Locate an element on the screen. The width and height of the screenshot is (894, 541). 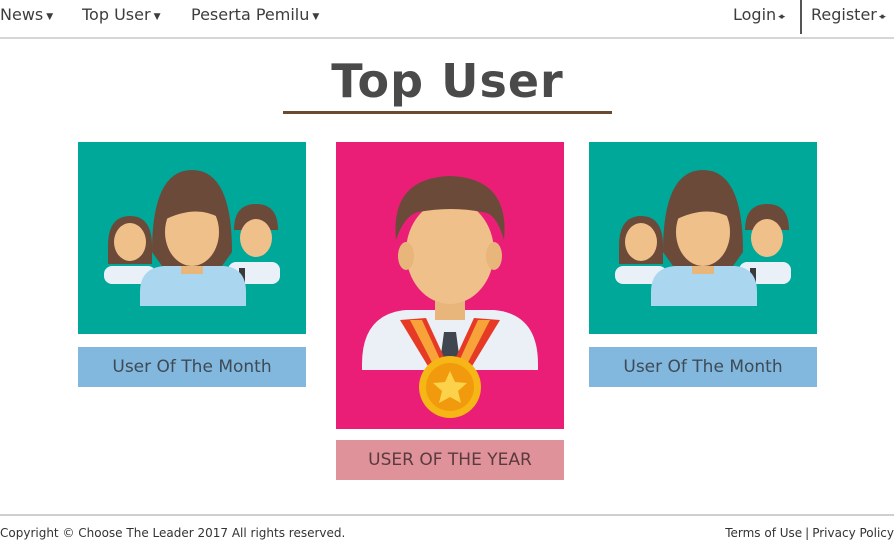
nav-top-user-dropdown: Top User ▼ is located at coordinates (121, 14).